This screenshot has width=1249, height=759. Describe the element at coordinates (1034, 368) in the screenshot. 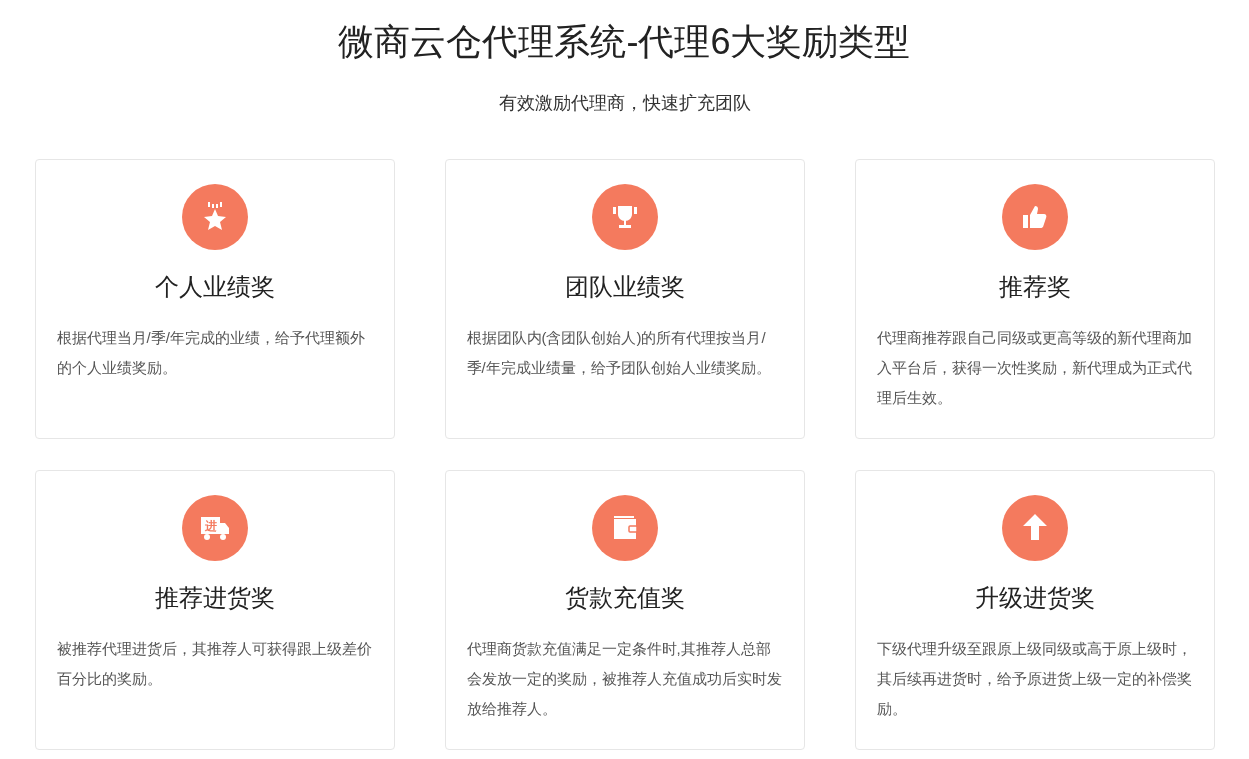

I see `card-description: 代理商推荐跟自己同级或更高等级的新代理商加入平台后，获得一次性奖励，新代理成为正式代理后生效。` at that location.